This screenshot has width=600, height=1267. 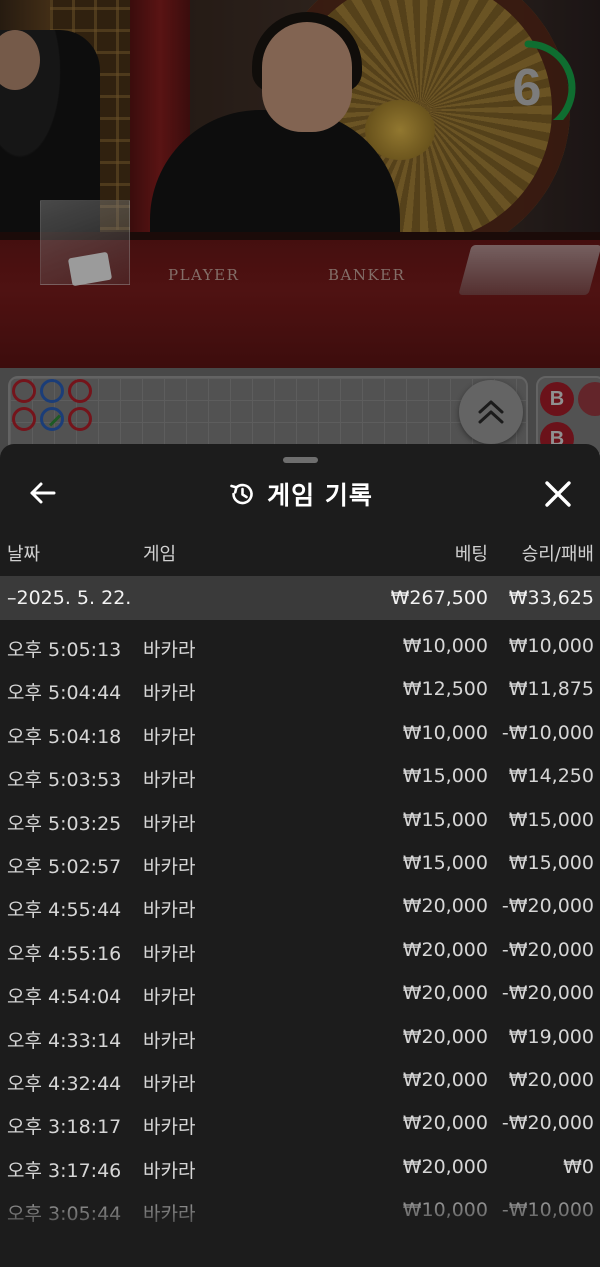 I want to click on row-time: 오후 3:17:46, so click(x=64, y=1170).